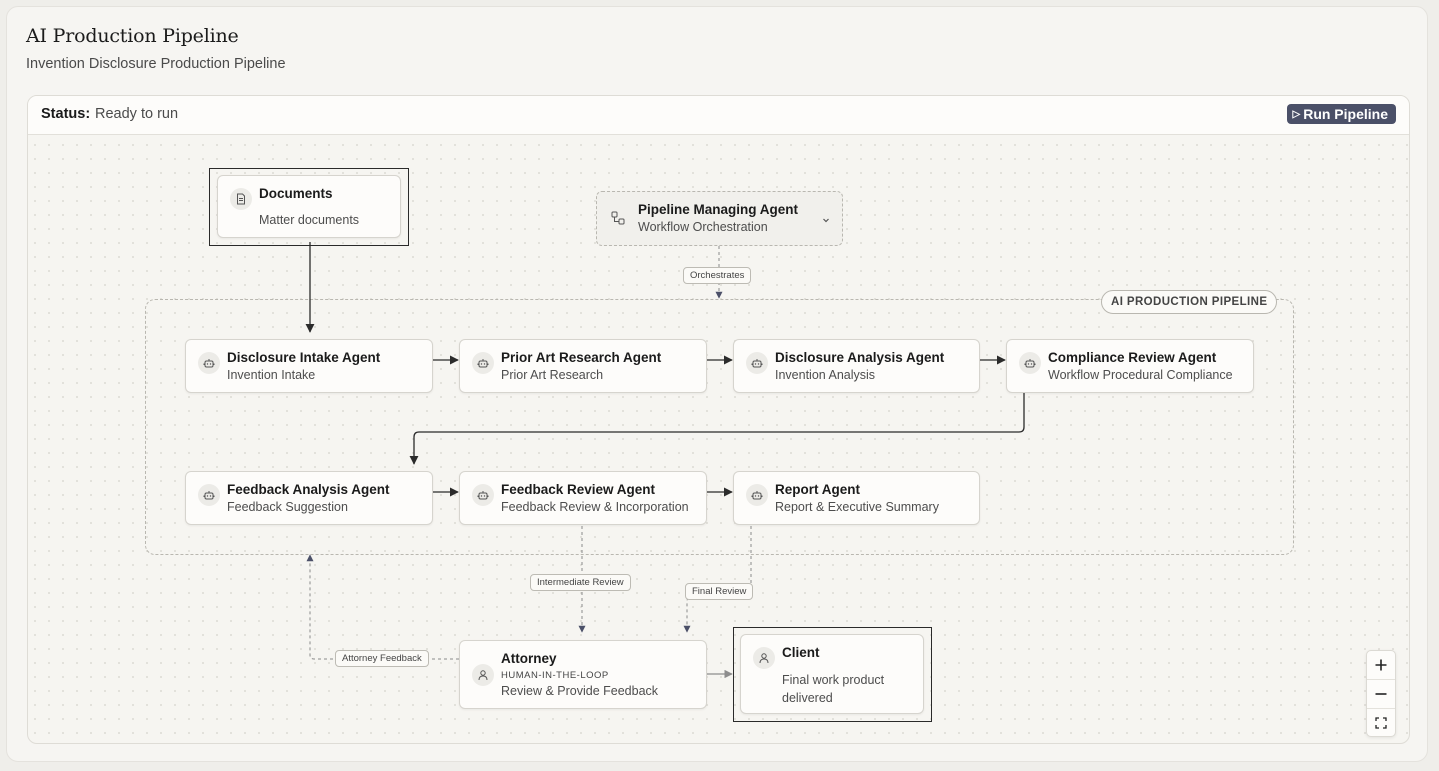 The width and height of the screenshot is (1439, 771). What do you see at coordinates (860, 357) in the screenshot?
I see `node-title: Disclosure Analysis Agent` at bounding box center [860, 357].